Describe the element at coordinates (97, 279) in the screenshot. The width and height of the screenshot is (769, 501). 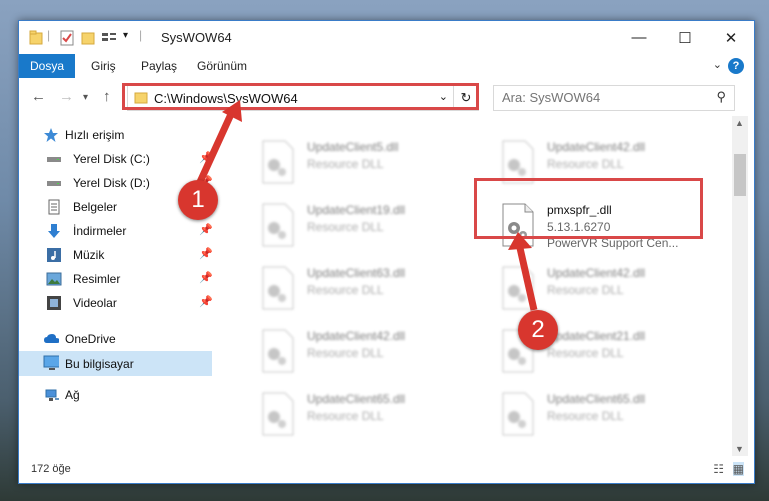
I see `sidebar-item-label: Resimler` at that location.